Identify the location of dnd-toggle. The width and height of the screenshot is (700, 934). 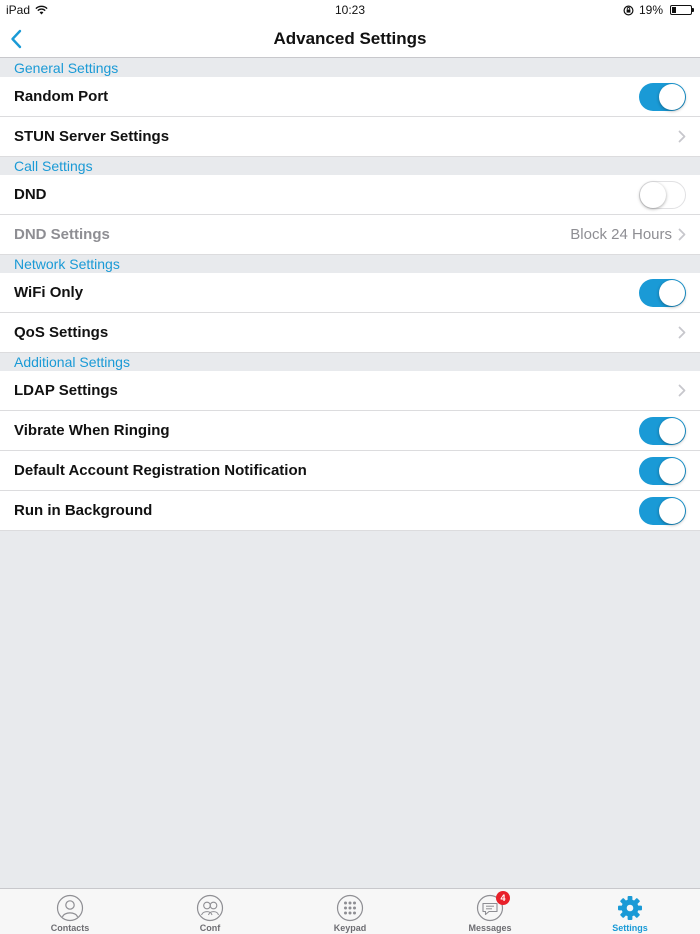
(662, 194).